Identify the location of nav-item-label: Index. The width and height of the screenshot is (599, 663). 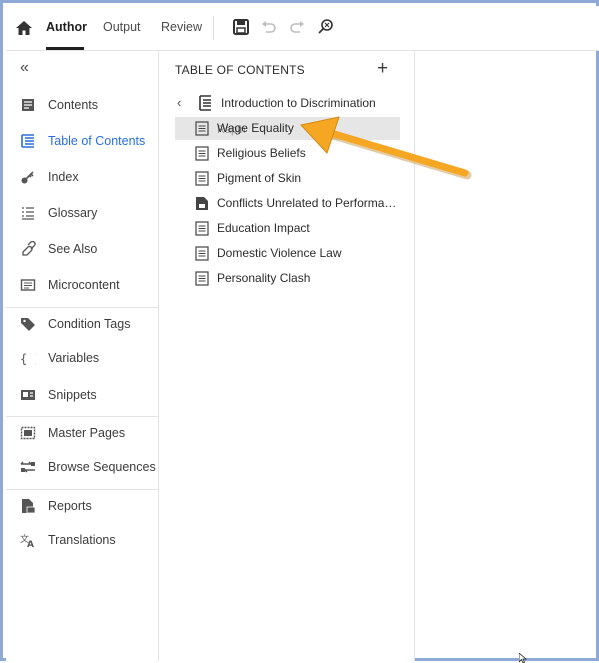
(63, 177).